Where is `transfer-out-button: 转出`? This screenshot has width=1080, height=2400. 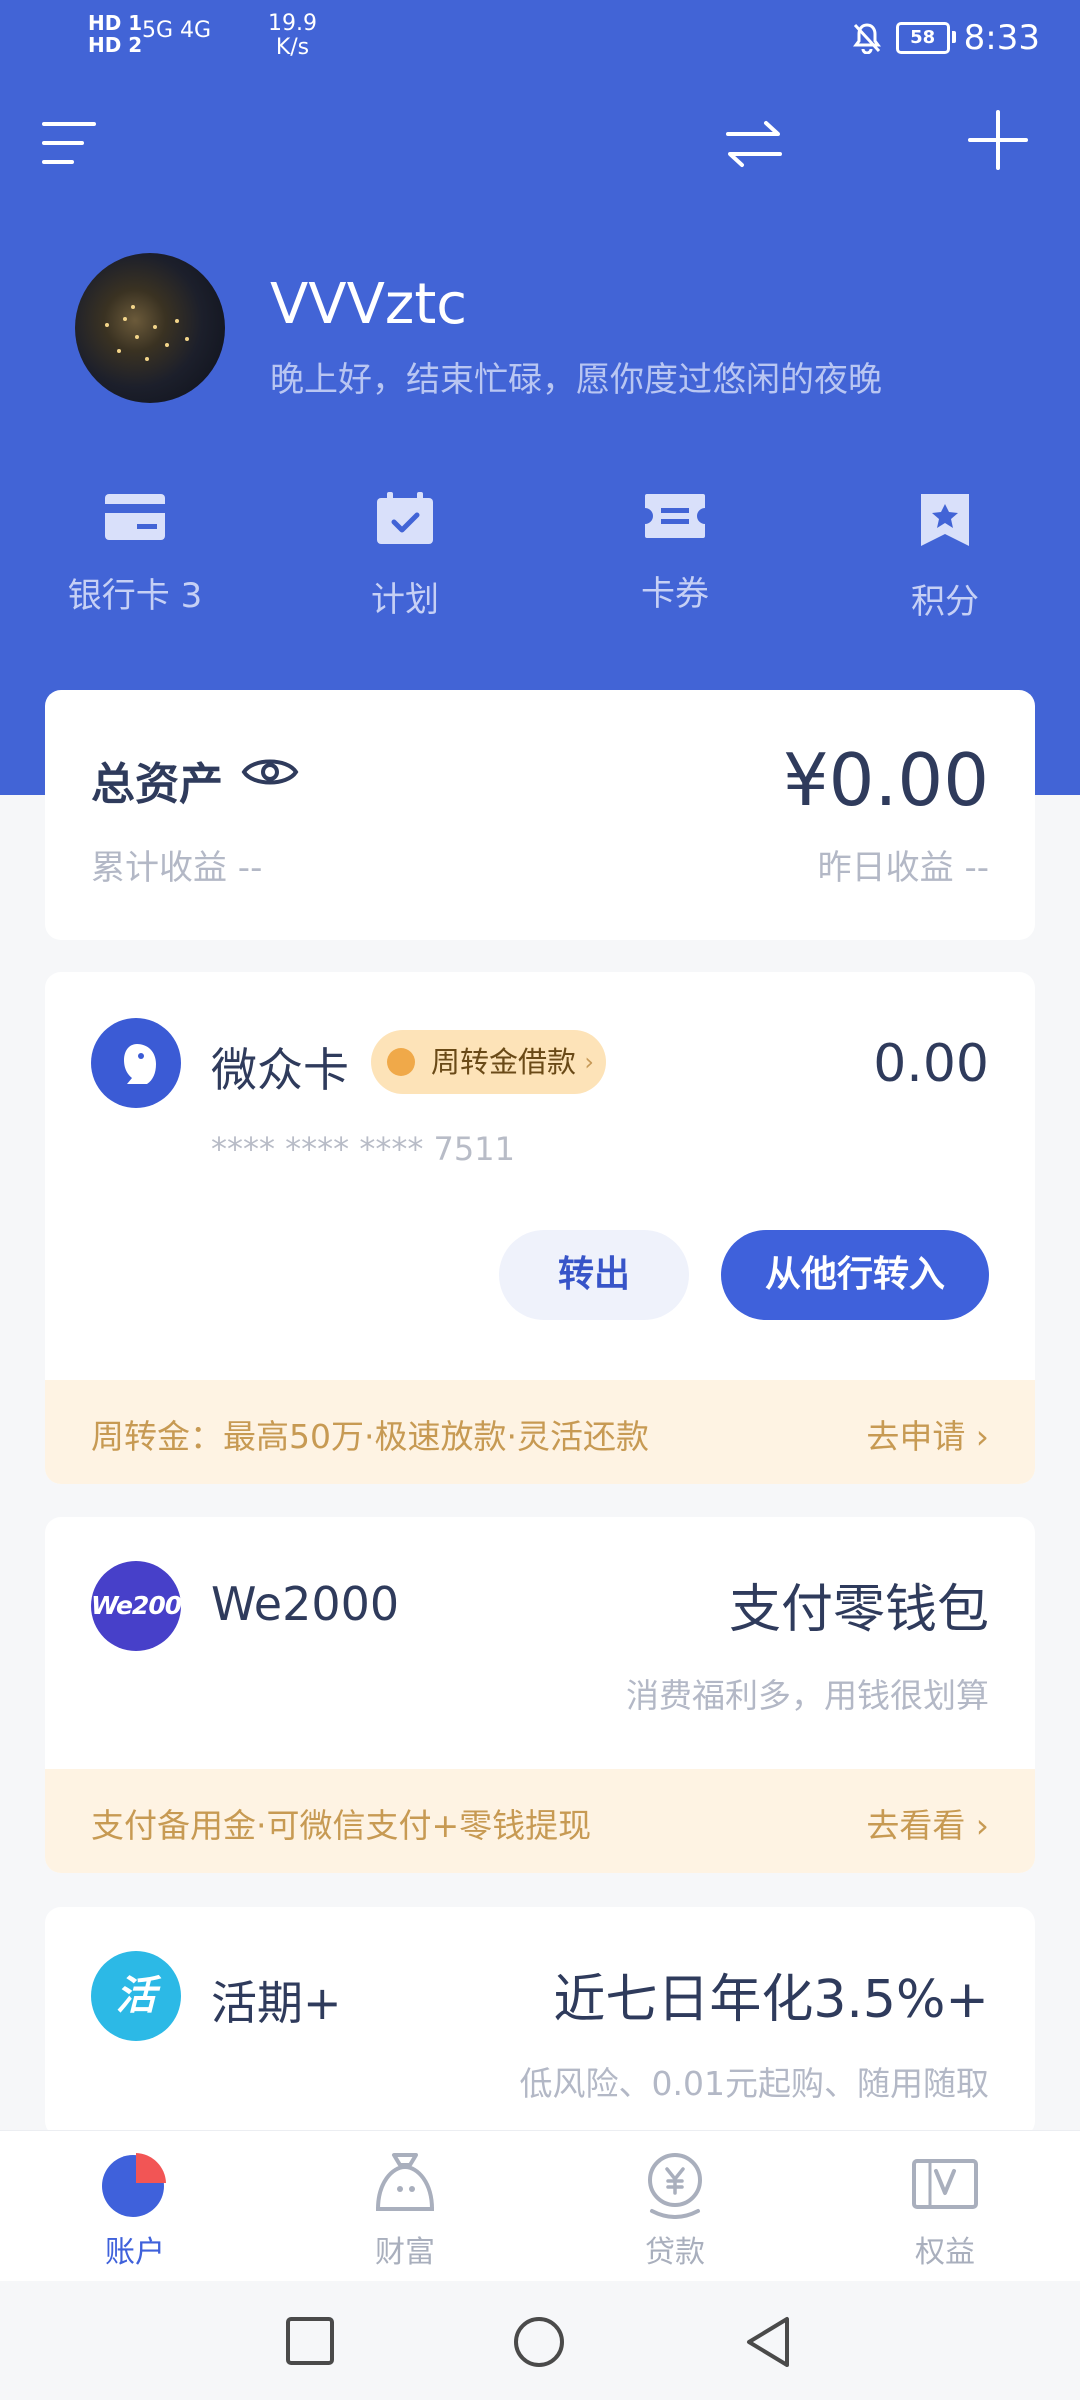
transfer-out-button: 转出 is located at coordinates (594, 1275).